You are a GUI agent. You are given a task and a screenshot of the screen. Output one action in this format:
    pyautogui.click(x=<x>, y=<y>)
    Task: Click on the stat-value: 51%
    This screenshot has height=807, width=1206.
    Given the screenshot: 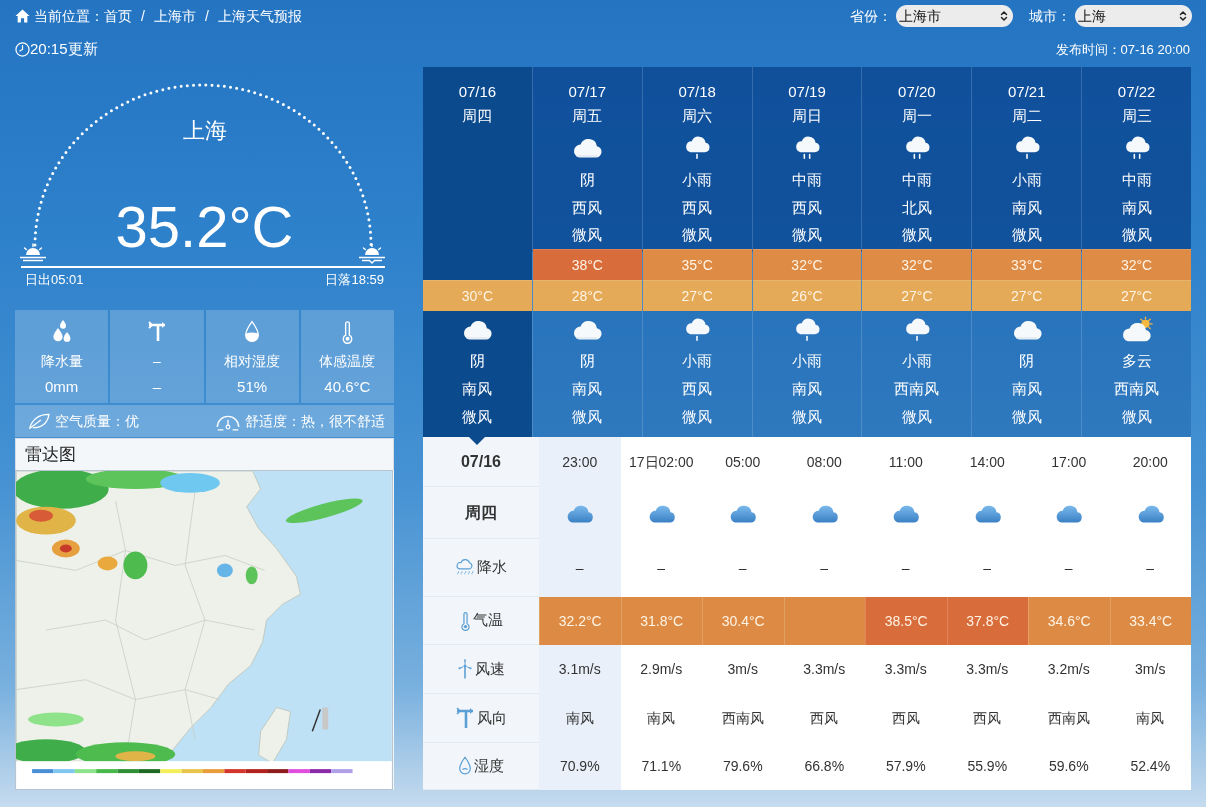 What is the action you would take?
    pyautogui.click(x=252, y=387)
    